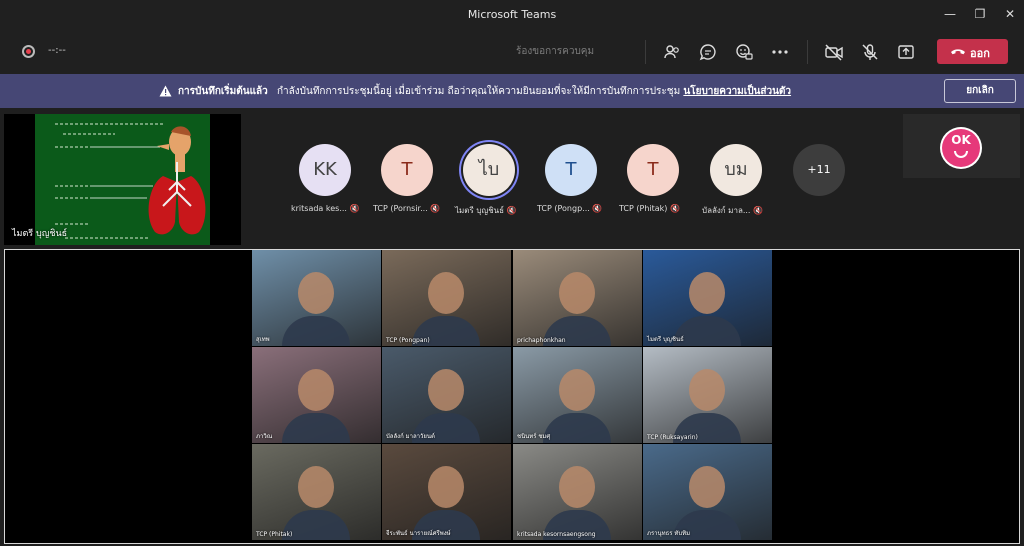 The height and width of the screenshot is (546, 1024). I want to click on participant-video-tile: ภาวิณ, so click(316, 395).